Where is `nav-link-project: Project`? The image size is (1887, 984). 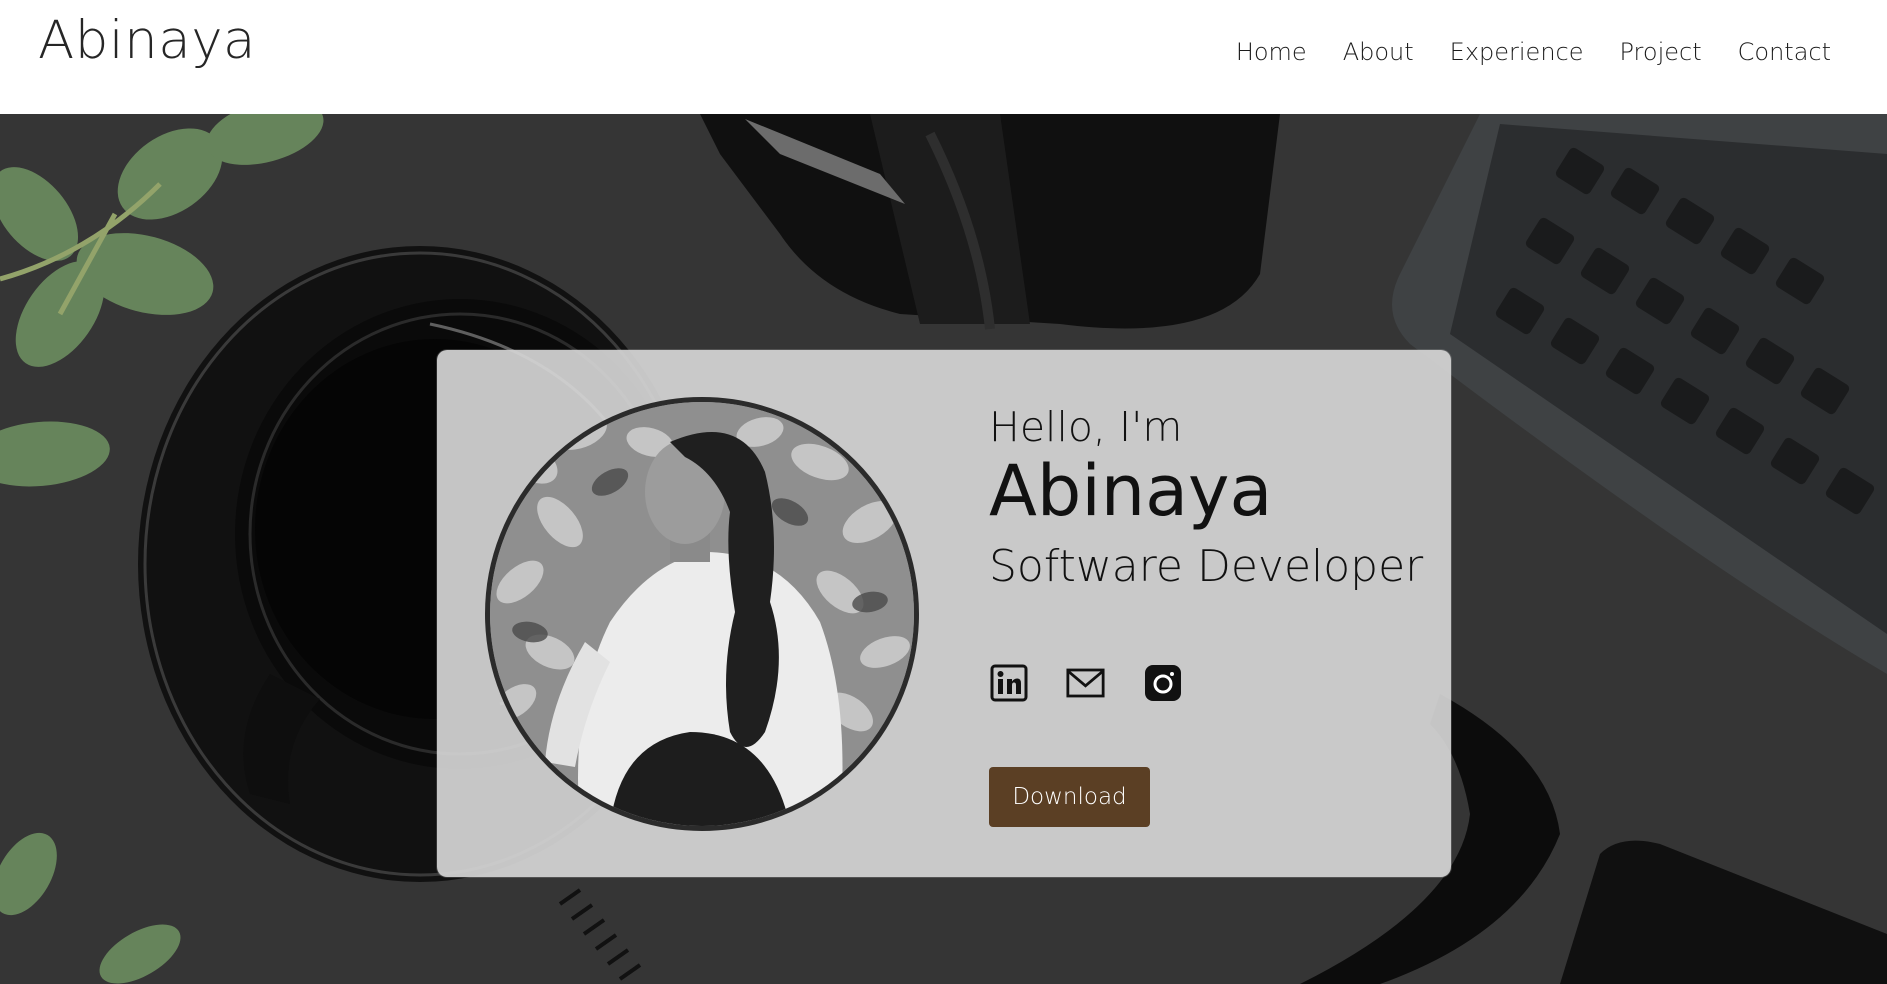
nav-link-project: Project is located at coordinates (1661, 52).